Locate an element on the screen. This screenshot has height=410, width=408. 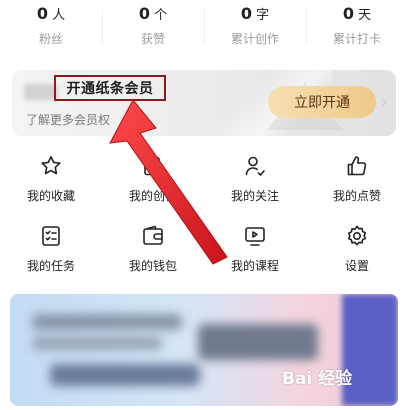
membership-subtitle: 了解更多会员权 is located at coordinates (68, 119).